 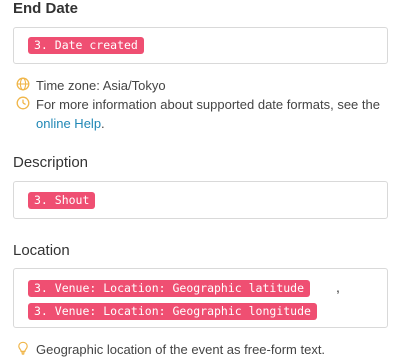 I want to click on online-help-link: online Help, so click(x=68, y=123).